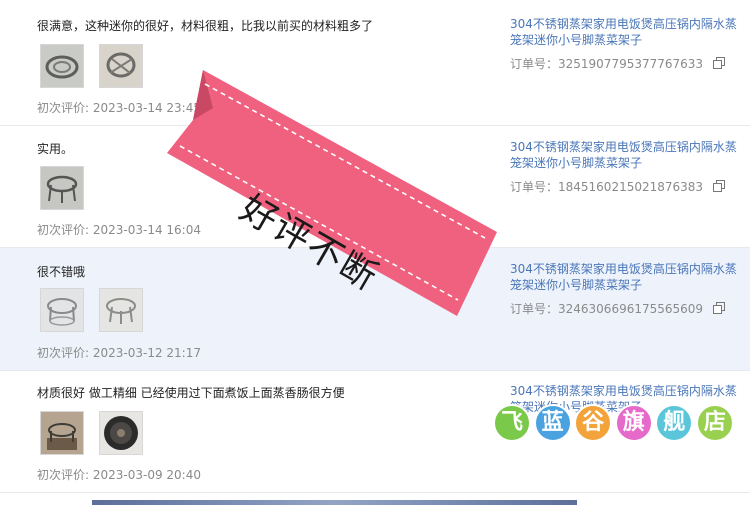  I want to click on order-number: 订单号：3251907795377767633, so click(617, 63).